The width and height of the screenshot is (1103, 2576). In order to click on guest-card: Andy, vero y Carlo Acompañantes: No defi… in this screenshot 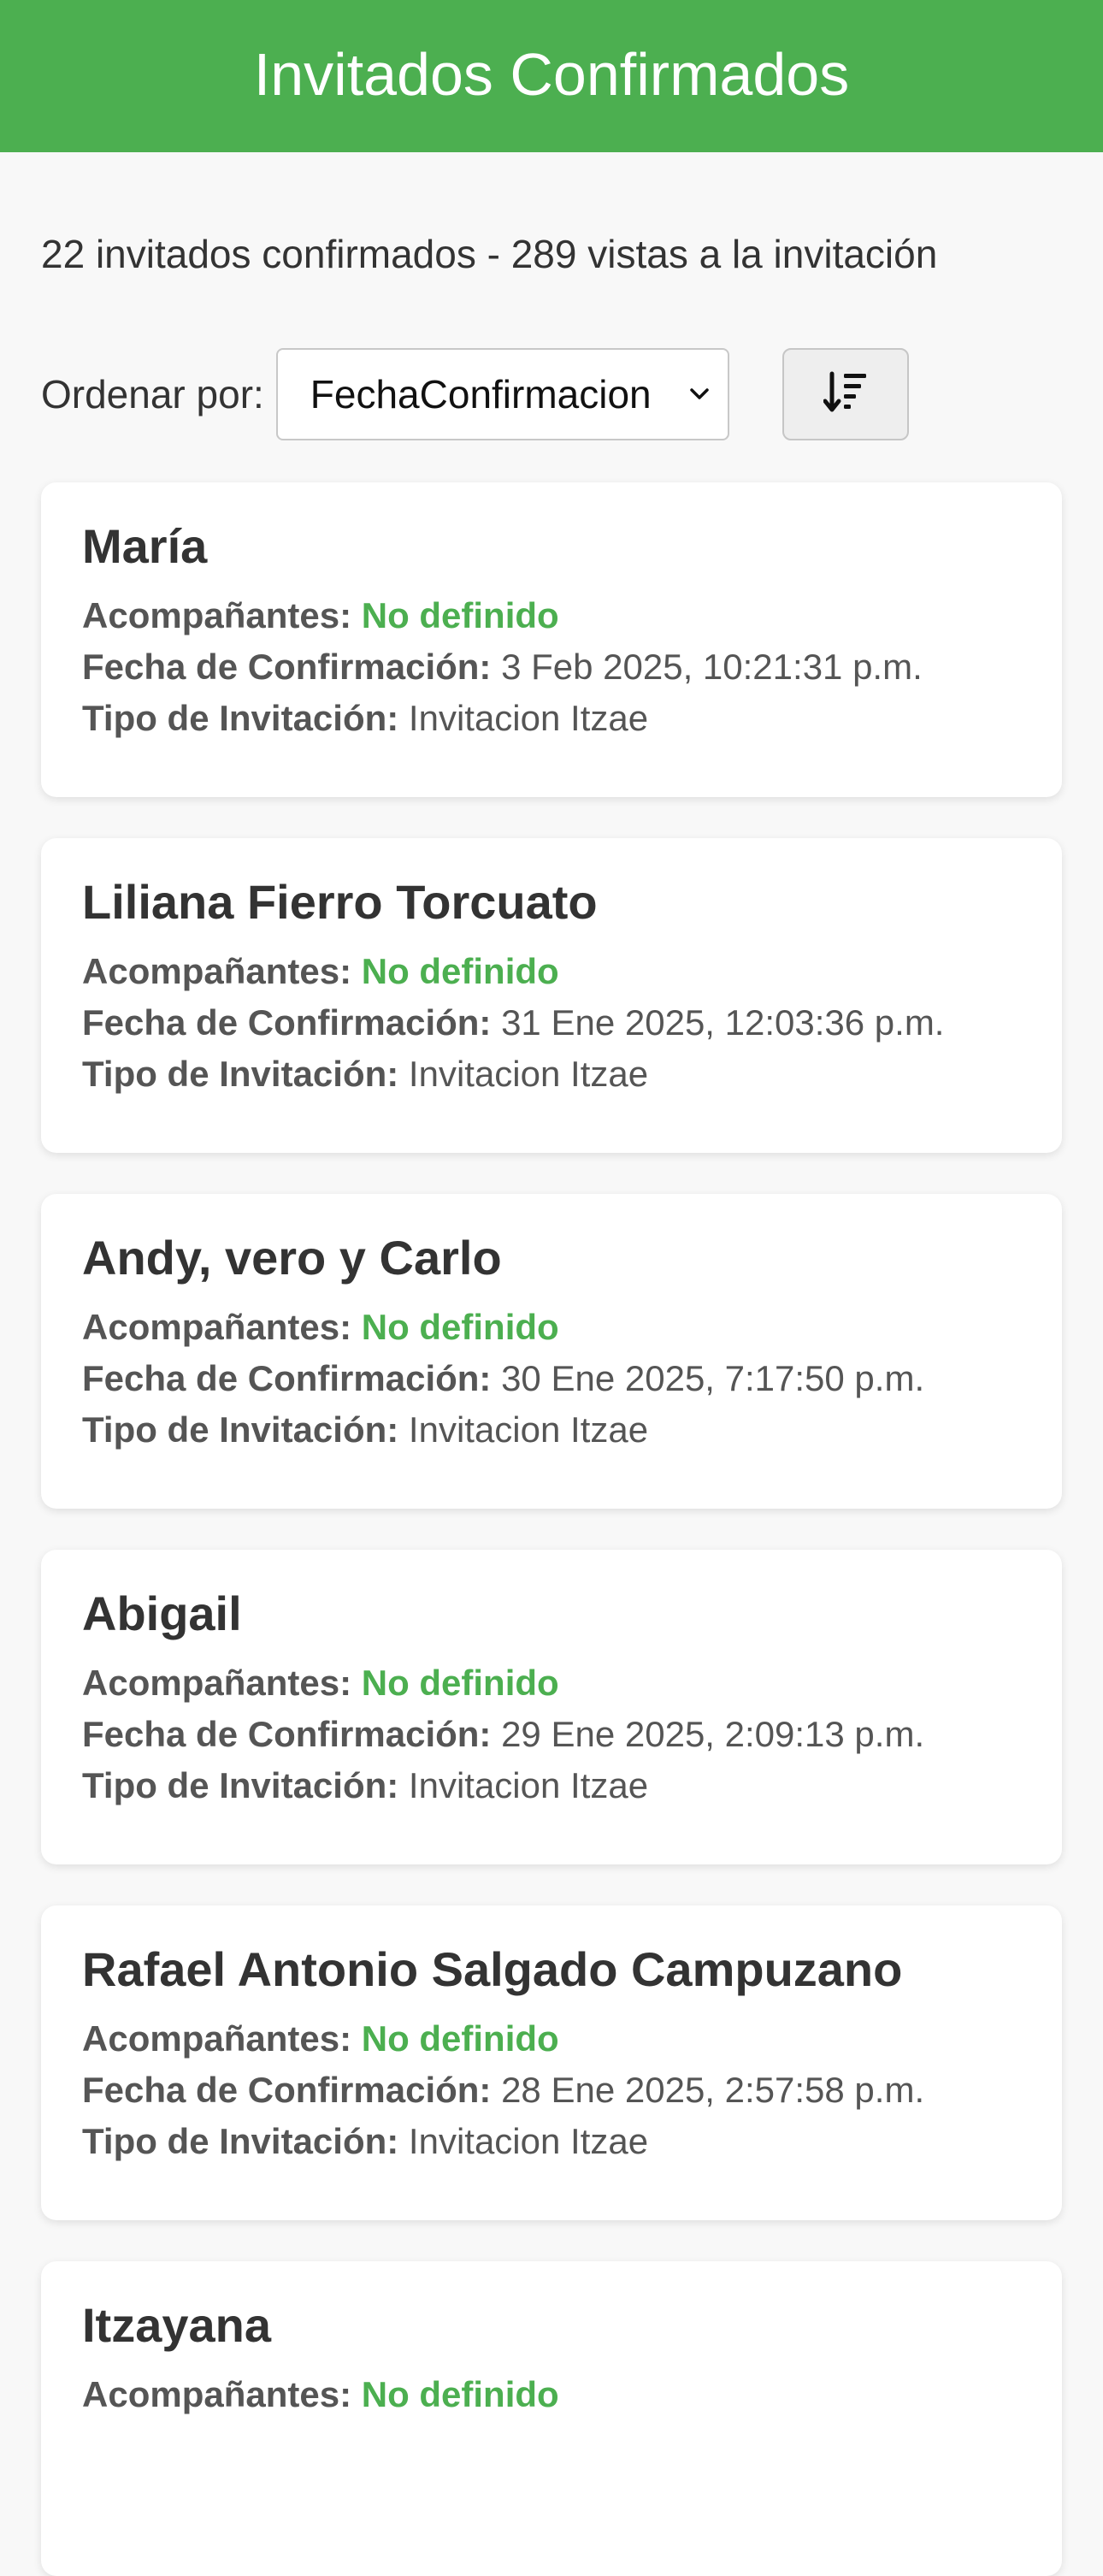, I will do `click(551, 1351)`.